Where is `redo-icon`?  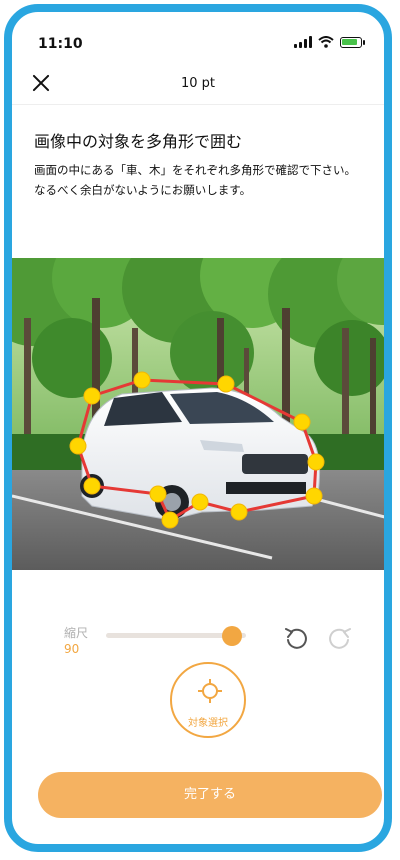
redo-icon is located at coordinates (340, 638).